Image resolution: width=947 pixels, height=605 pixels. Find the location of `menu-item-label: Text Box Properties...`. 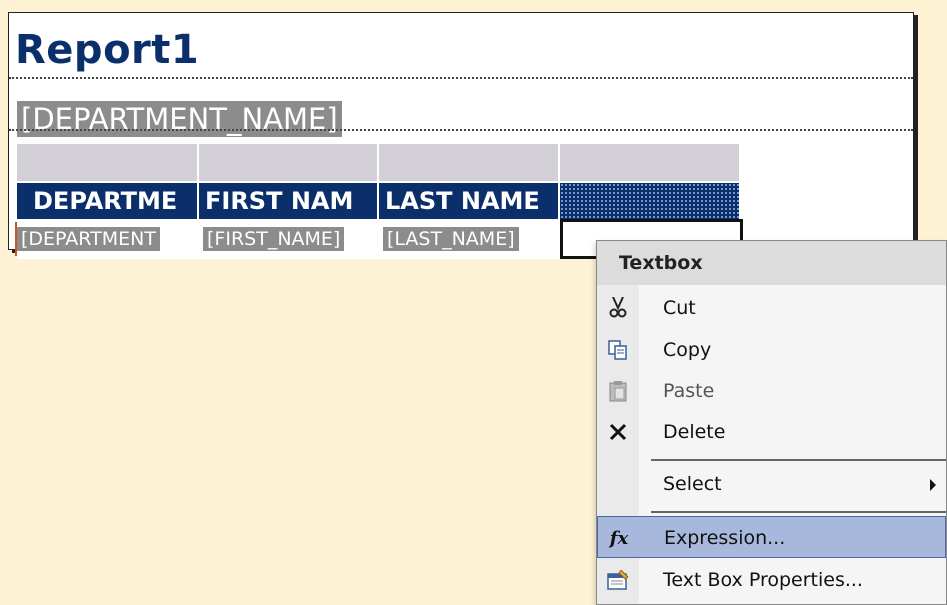

menu-item-label: Text Box Properties... is located at coordinates (763, 580).